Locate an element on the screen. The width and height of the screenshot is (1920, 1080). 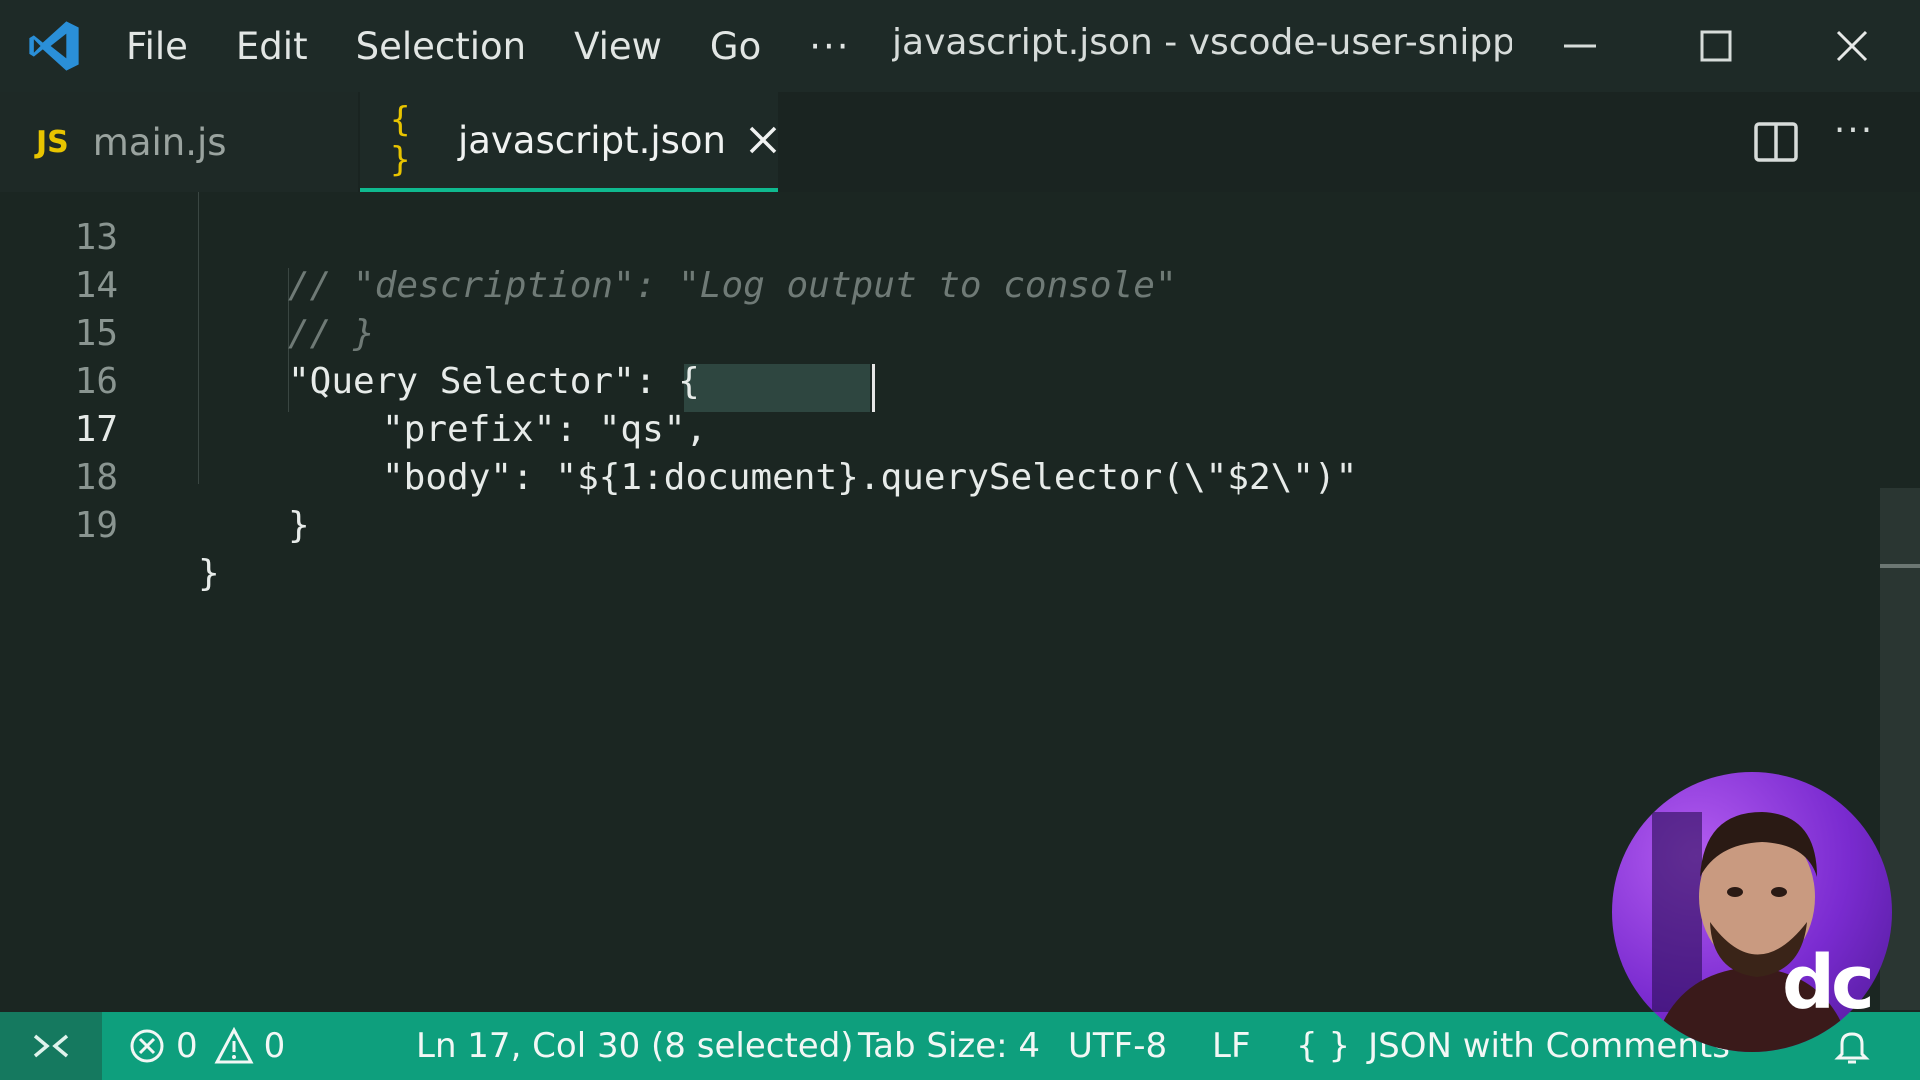
end-of-line: LF is located at coordinates (1231, 1046).